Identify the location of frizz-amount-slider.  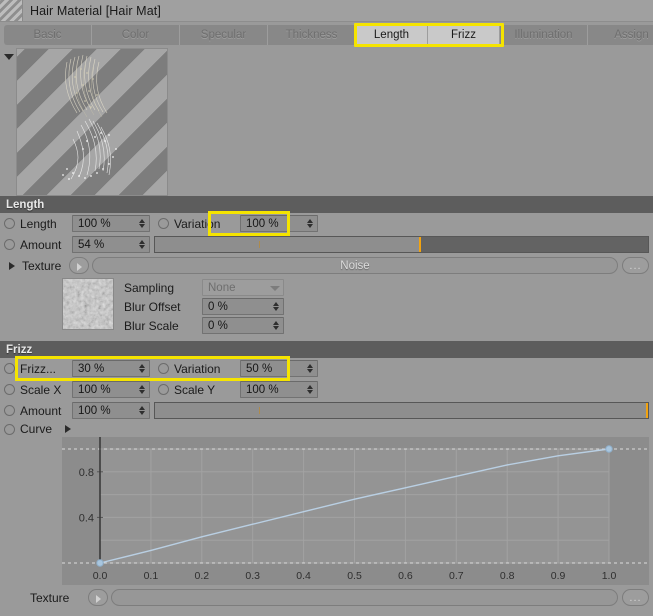
(401, 410).